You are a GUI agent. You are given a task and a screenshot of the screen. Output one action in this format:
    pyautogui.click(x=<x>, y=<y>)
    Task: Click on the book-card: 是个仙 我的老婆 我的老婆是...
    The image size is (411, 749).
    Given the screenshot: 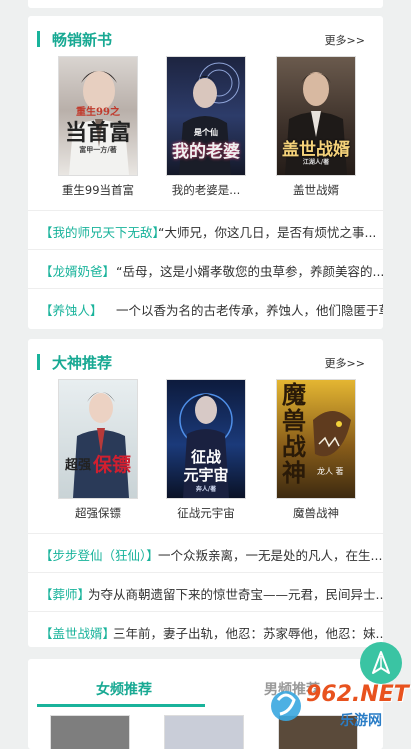 What is the action you would take?
    pyautogui.click(x=206, y=127)
    